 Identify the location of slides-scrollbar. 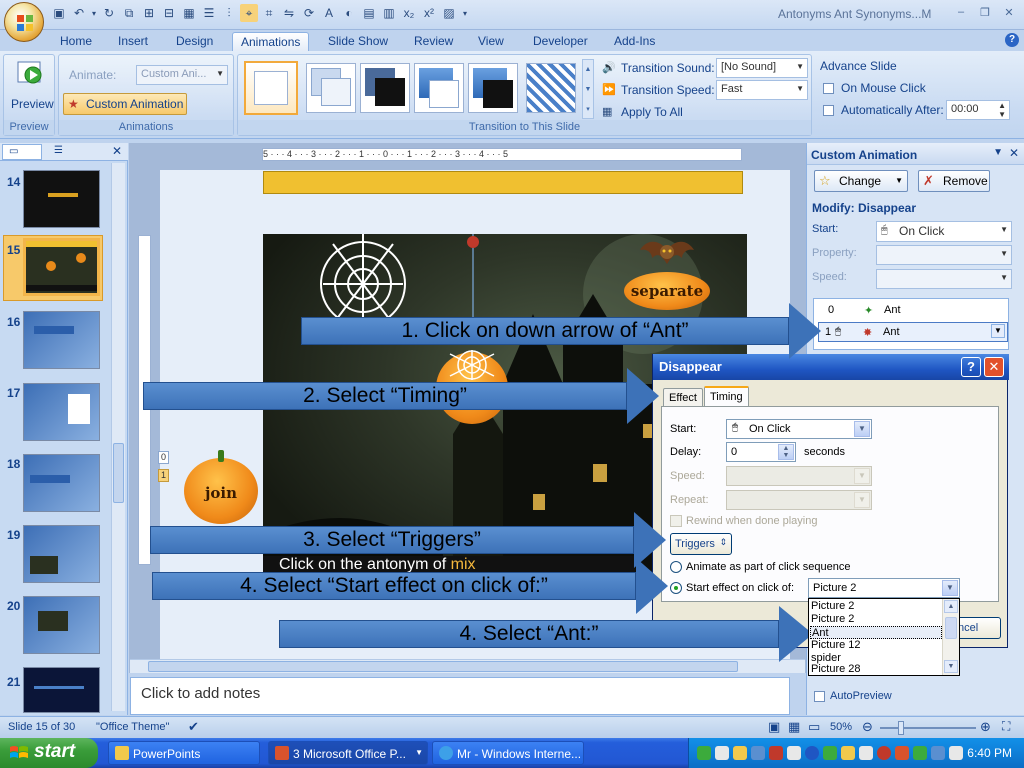
(118, 437).